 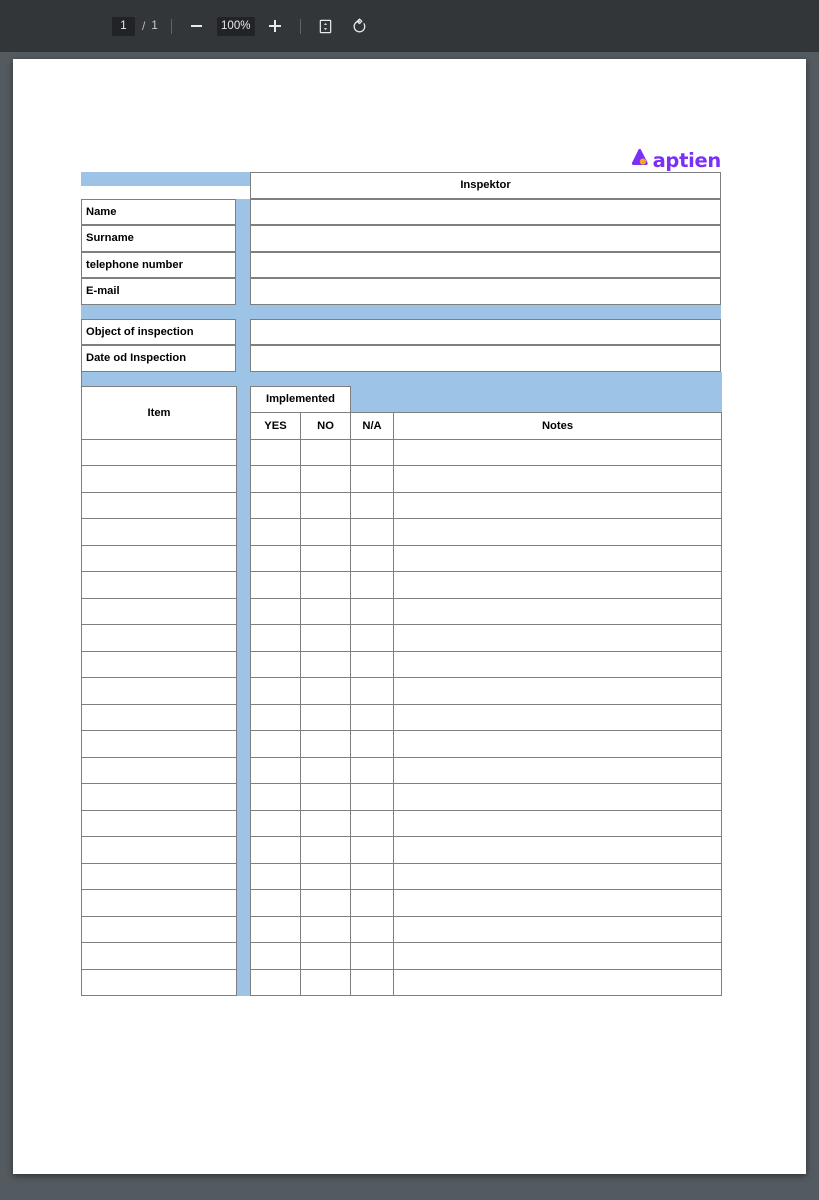 What do you see at coordinates (485, 264) in the screenshot?
I see `field-value-telephone-number` at bounding box center [485, 264].